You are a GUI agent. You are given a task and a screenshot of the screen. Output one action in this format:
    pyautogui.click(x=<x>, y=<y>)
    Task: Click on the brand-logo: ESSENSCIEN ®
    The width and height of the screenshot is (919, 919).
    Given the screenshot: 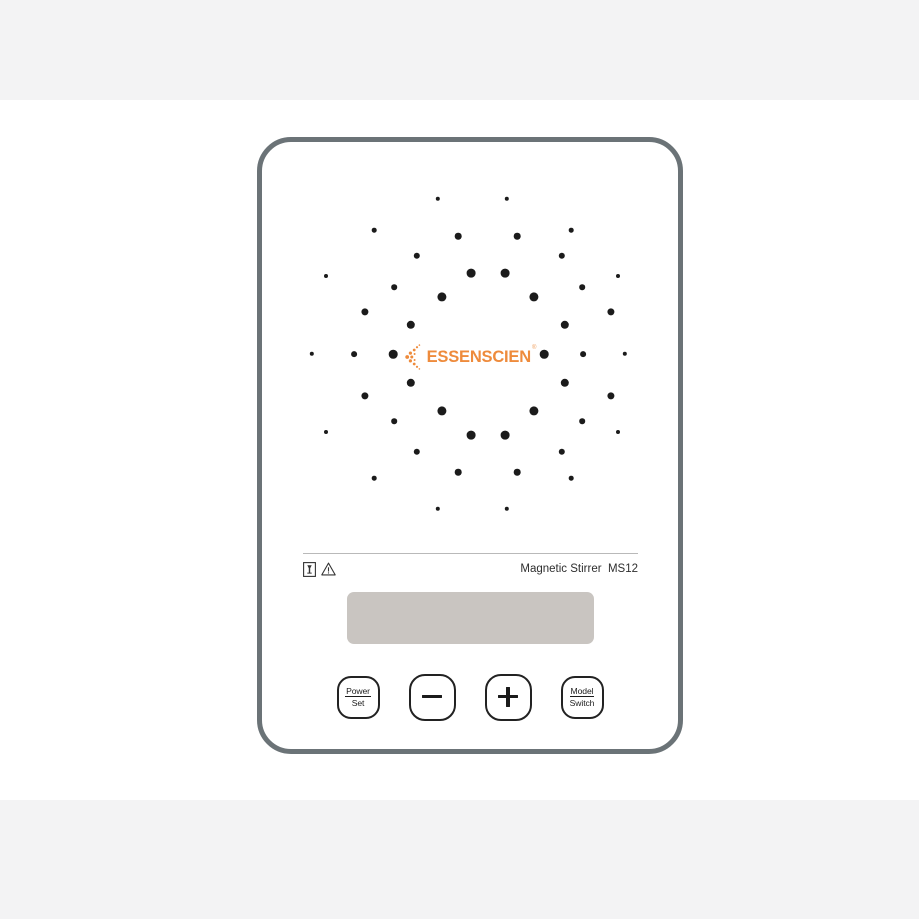 What is the action you would take?
    pyautogui.click(x=470, y=357)
    